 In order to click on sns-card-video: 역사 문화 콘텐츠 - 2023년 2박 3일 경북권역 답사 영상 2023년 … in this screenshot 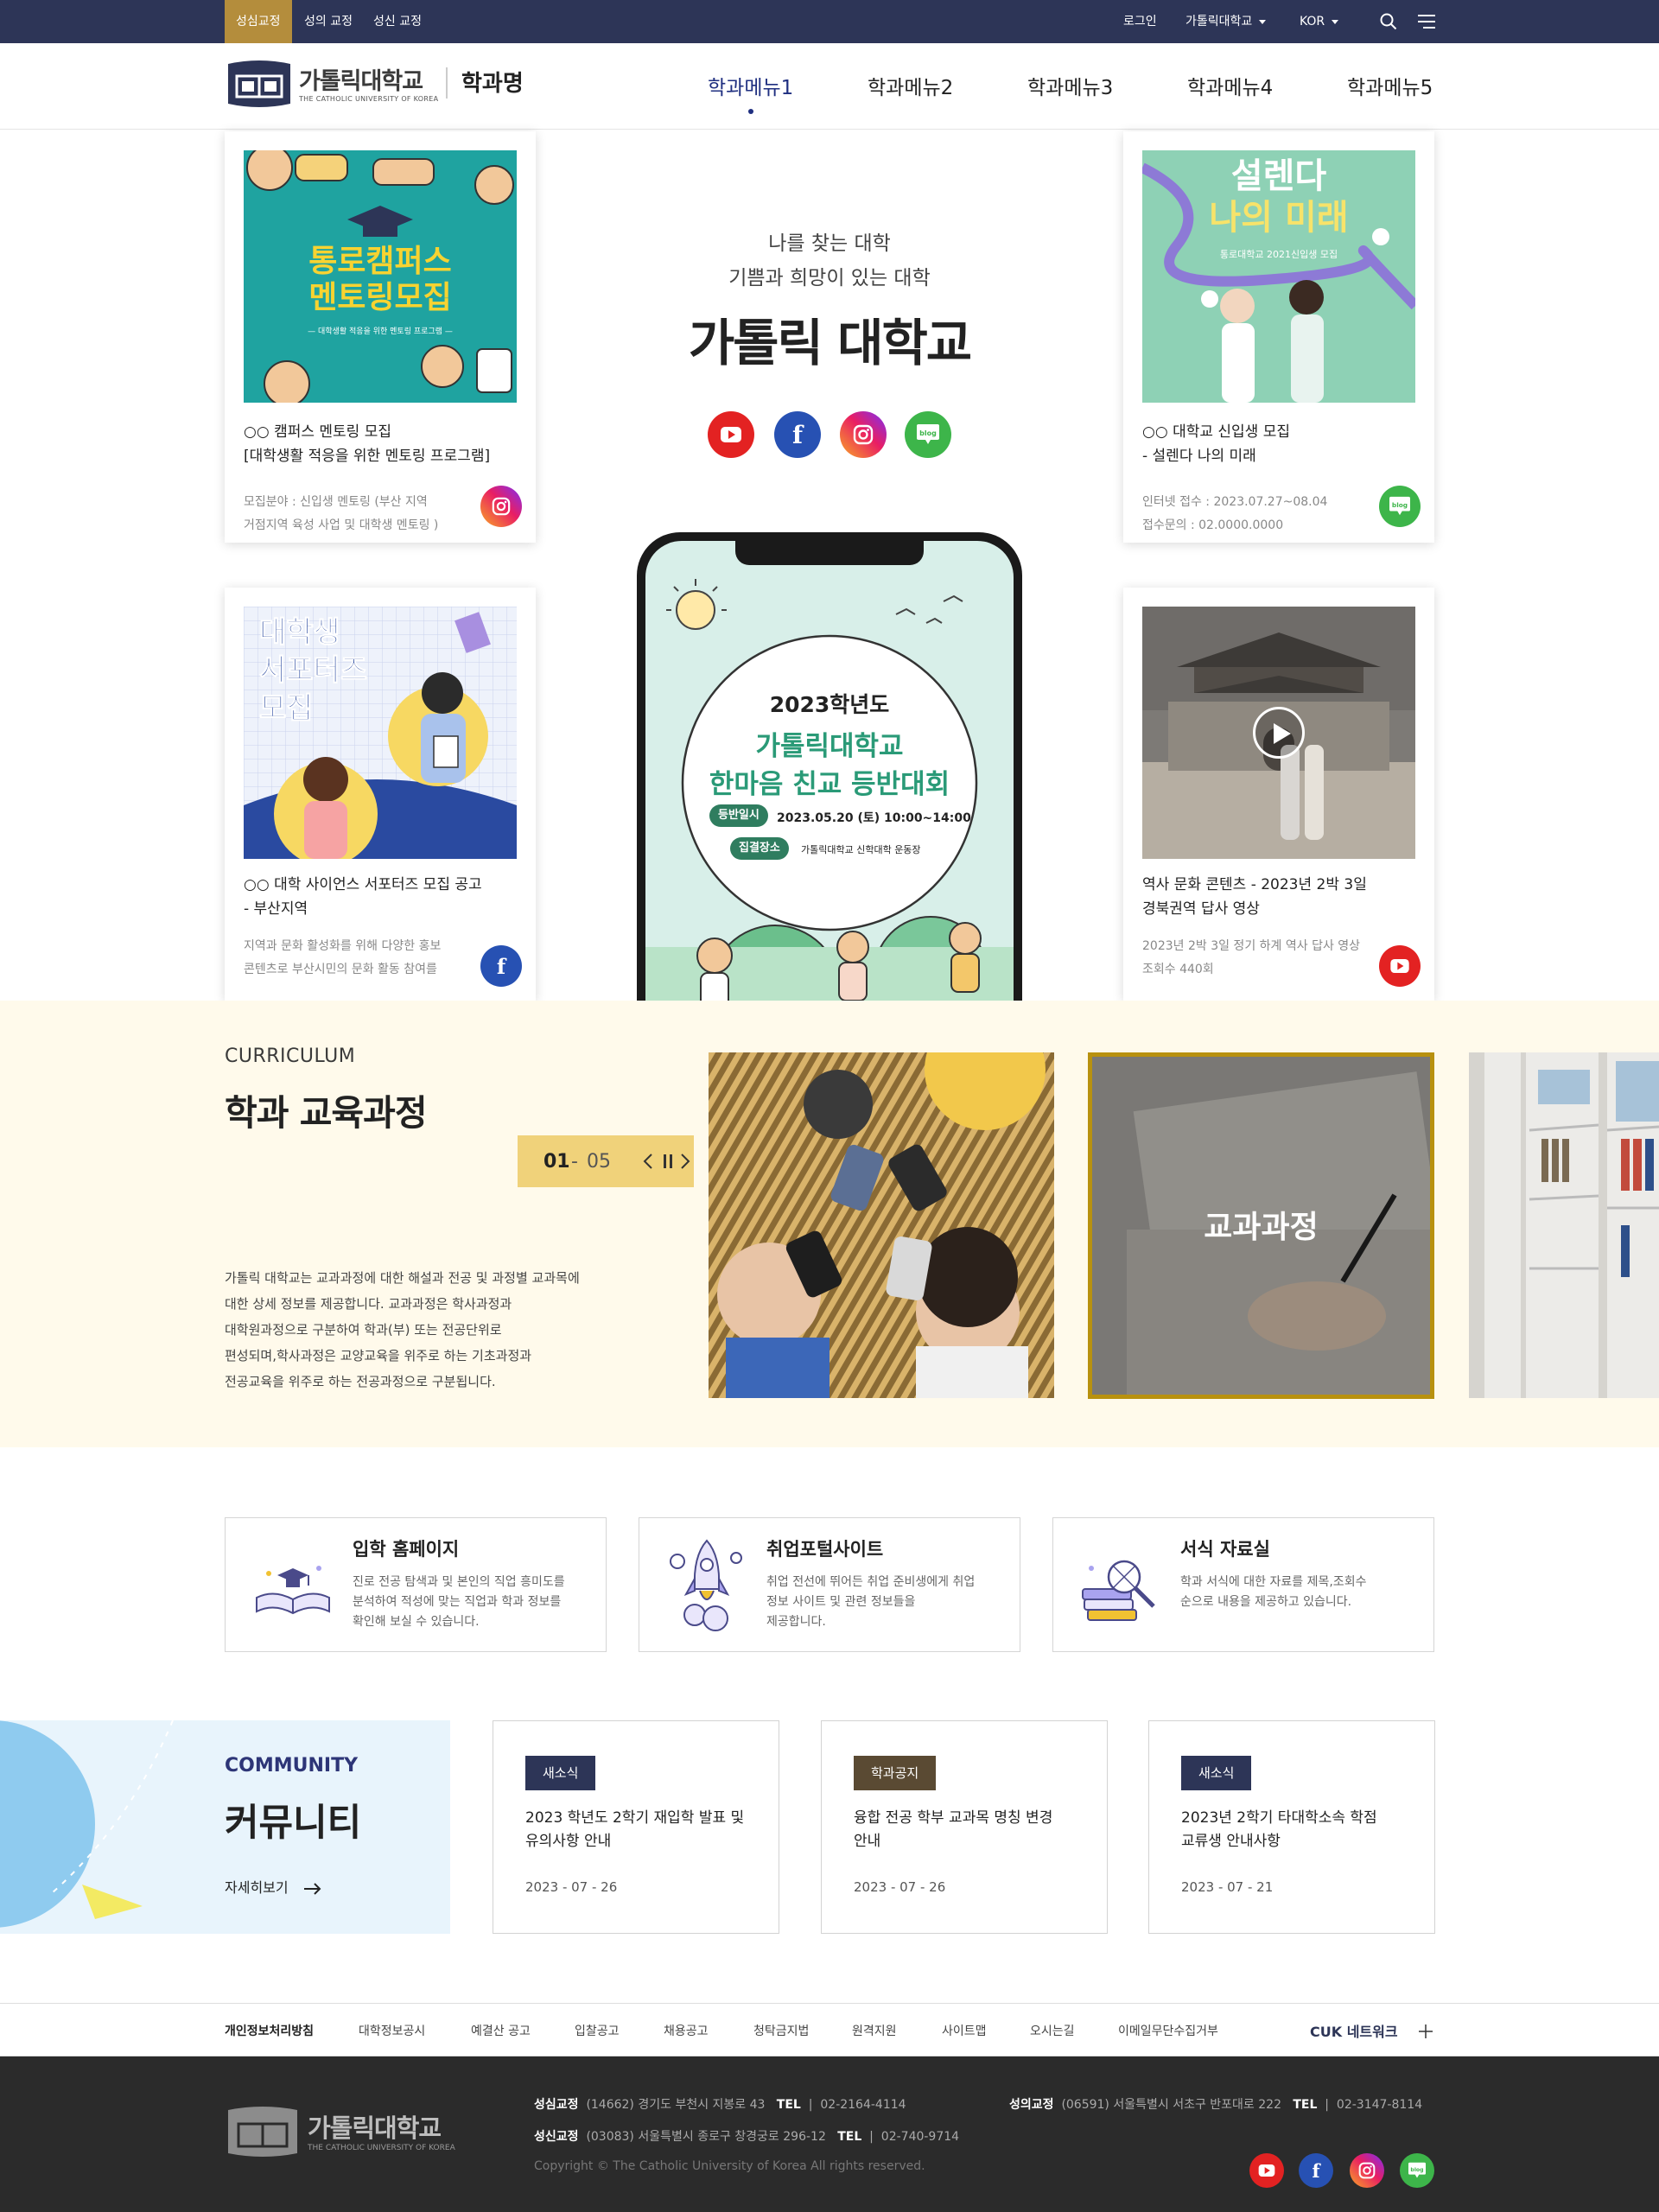, I will do `click(1278, 794)`.